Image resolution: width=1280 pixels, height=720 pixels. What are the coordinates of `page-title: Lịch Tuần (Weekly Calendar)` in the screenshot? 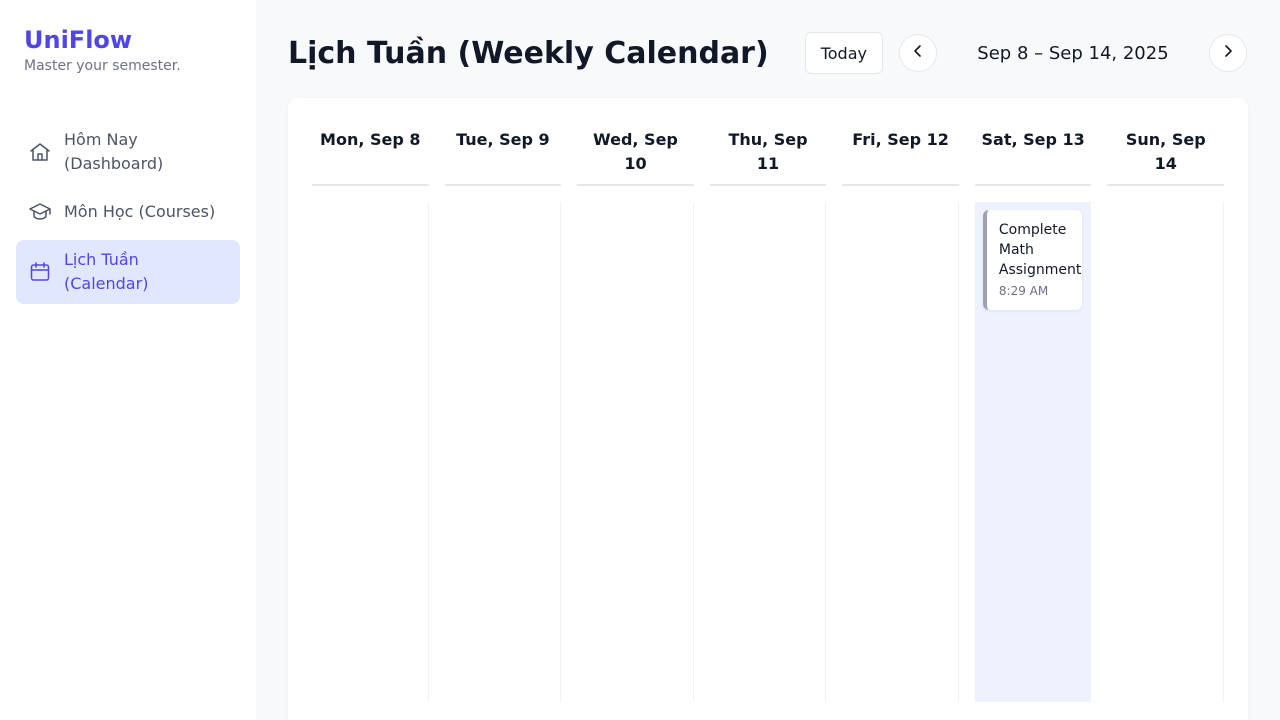 It's located at (528, 53).